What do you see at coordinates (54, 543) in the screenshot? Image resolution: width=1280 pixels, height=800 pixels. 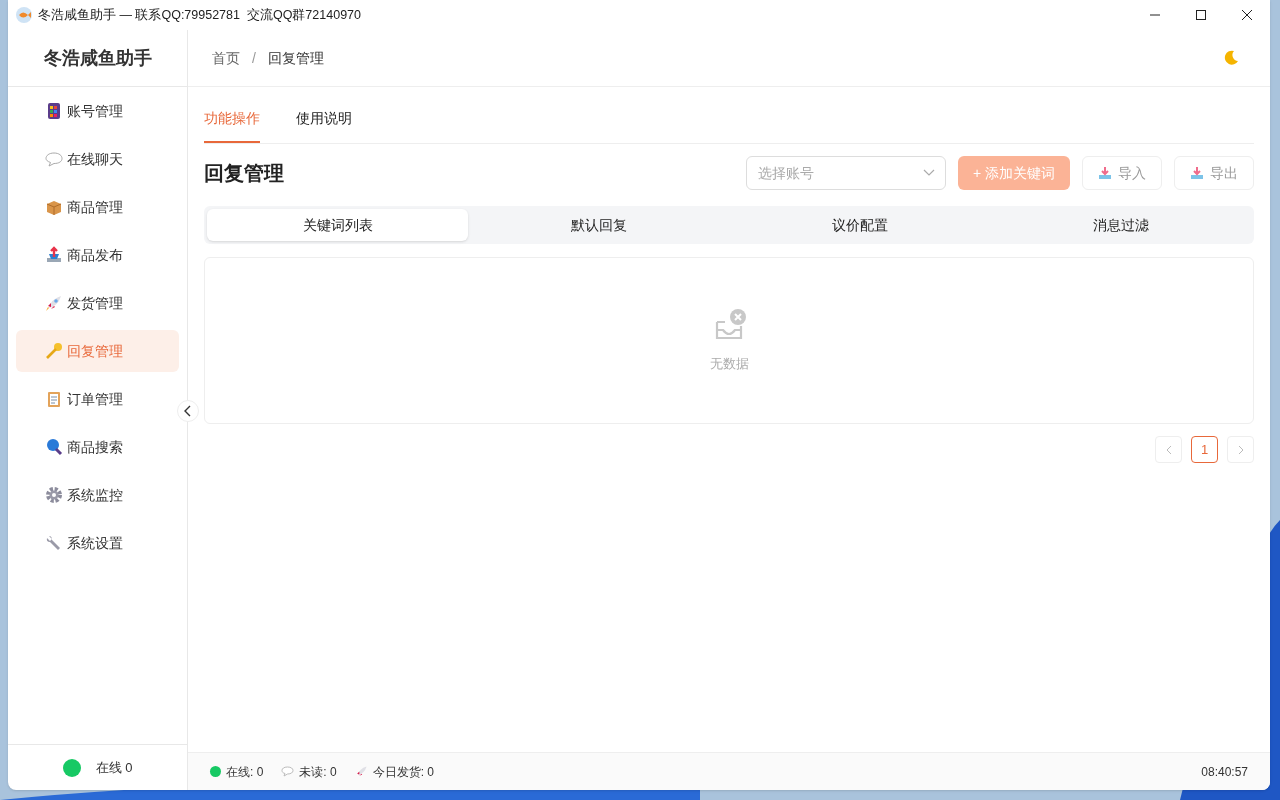 I see `wrench-icon` at bounding box center [54, 543].